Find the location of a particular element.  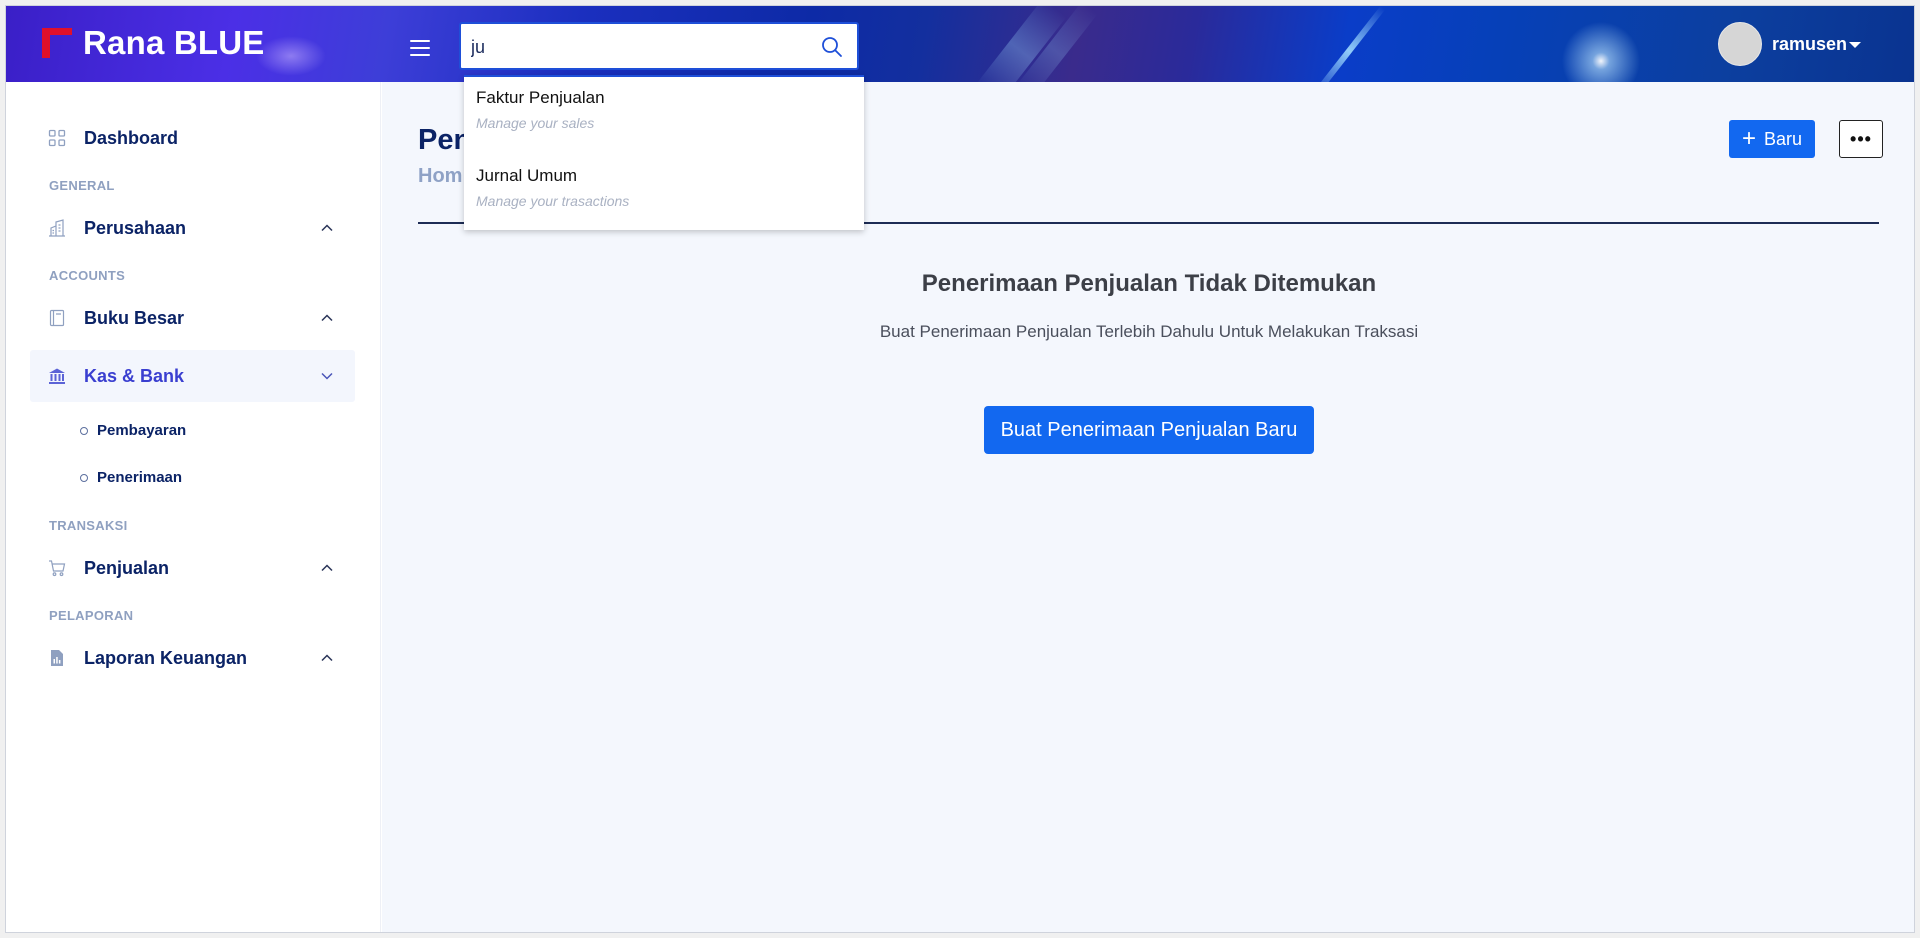

search-icon is located at coordinates (832, 47).